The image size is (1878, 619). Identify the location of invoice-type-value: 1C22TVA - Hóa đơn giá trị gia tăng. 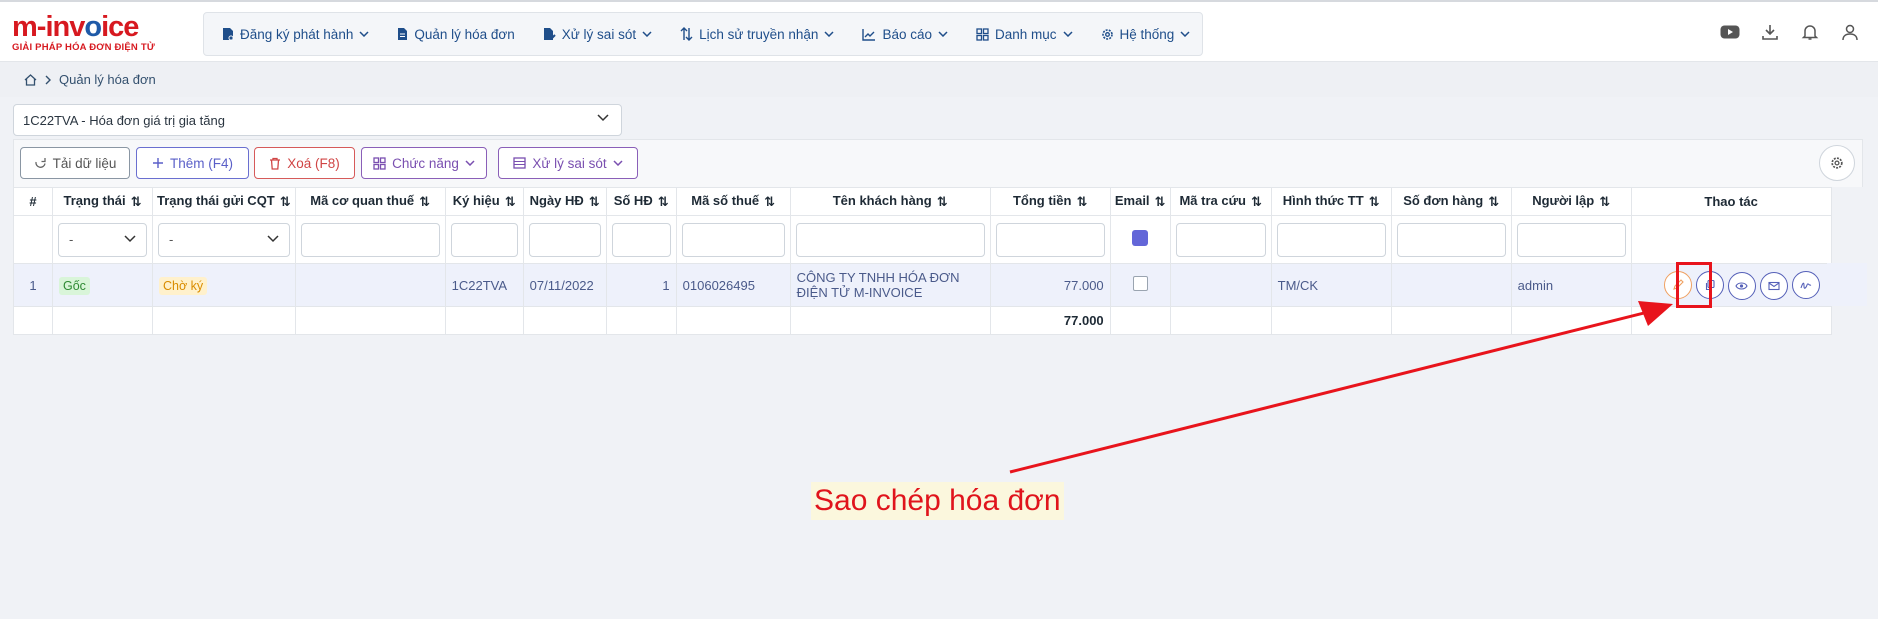
(124, 120).